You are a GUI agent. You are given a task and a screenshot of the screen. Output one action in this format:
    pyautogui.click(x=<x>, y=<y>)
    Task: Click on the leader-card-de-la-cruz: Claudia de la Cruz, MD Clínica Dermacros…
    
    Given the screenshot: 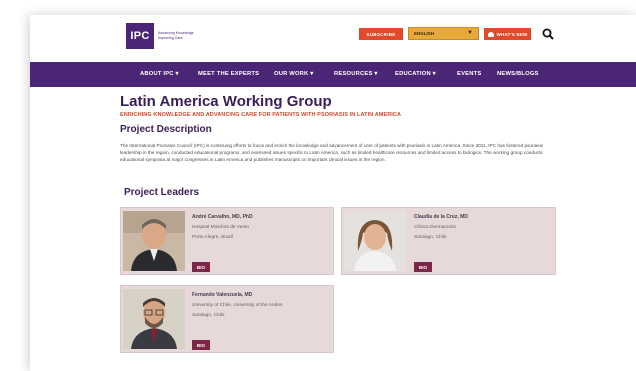 What is the action you would take?
    pyautogui.click(x=448, y=241)
    